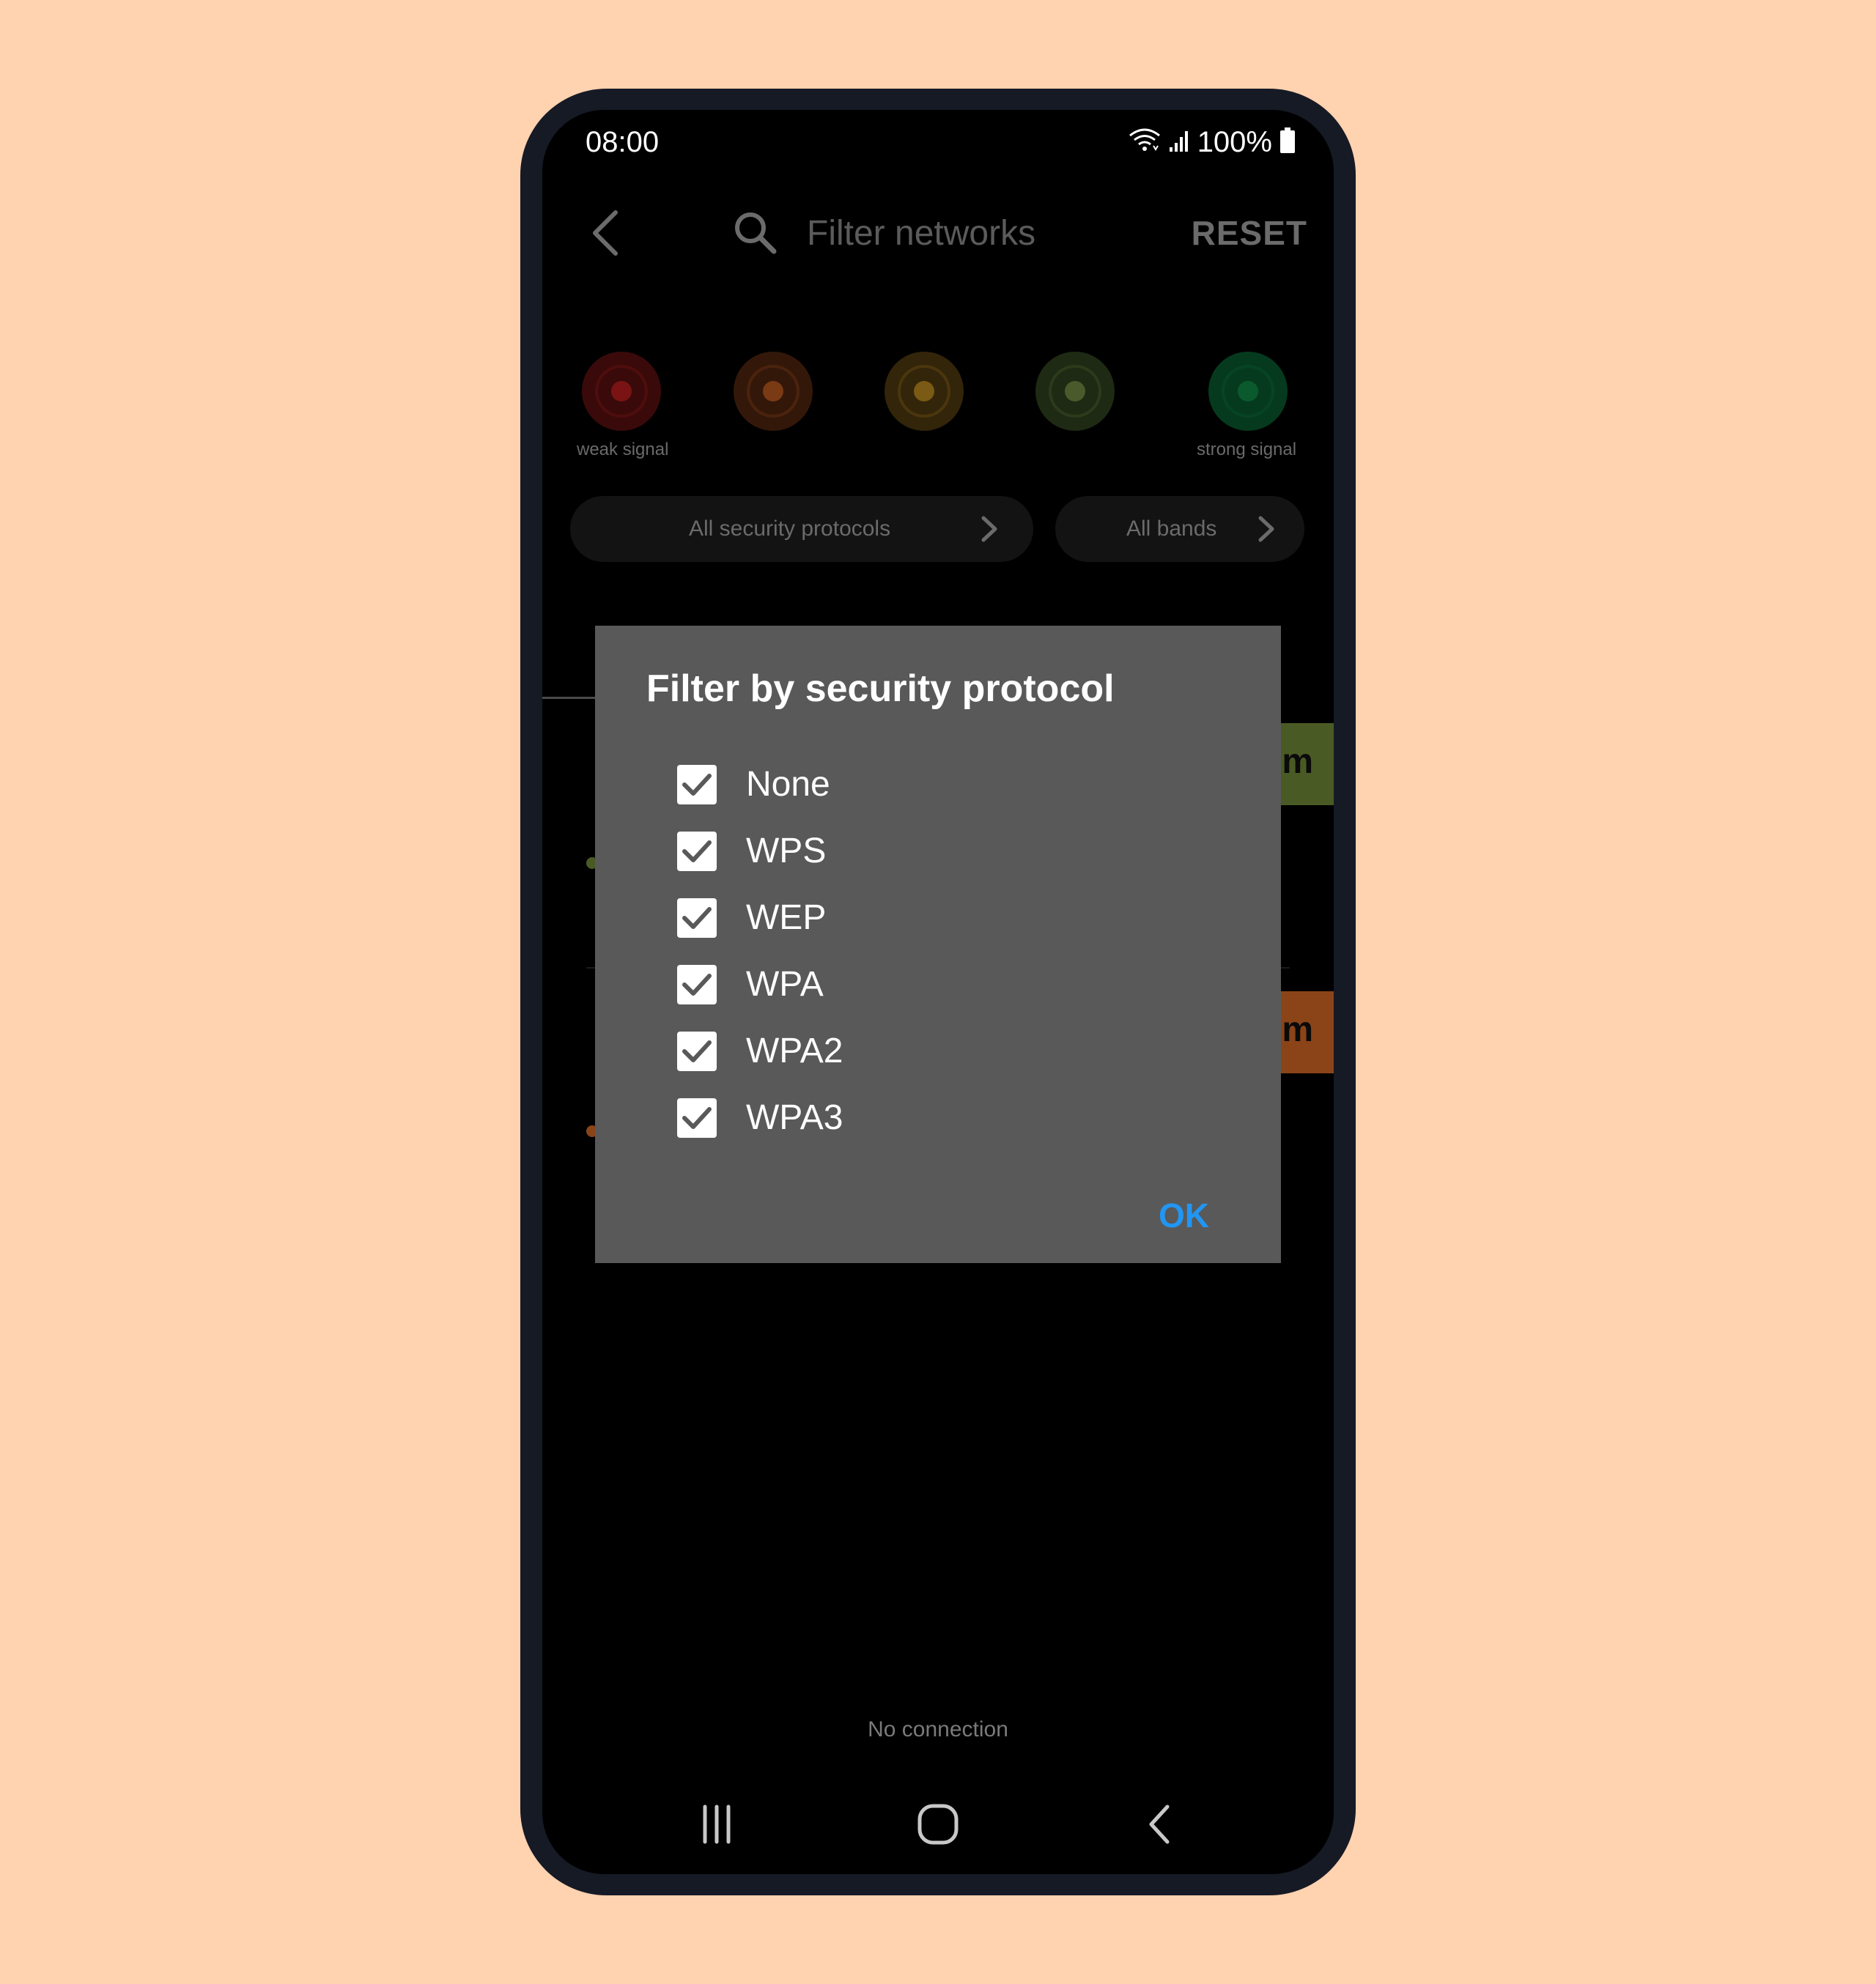 The width and height of the screenshot is (1876, 1984). What do you see at coordinates (1287, 142) in the screenshot?
I see `battery-icon` at bounding box center [1287, 142].